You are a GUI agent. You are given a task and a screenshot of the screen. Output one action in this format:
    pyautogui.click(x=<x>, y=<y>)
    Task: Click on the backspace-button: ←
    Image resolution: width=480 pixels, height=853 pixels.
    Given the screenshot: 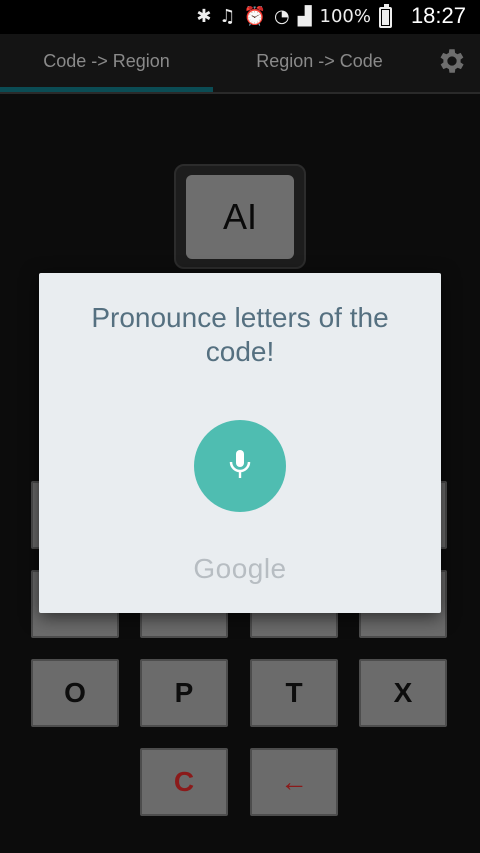 What is the action you would take?
    pyautogui.click(x=294, y=782)
    